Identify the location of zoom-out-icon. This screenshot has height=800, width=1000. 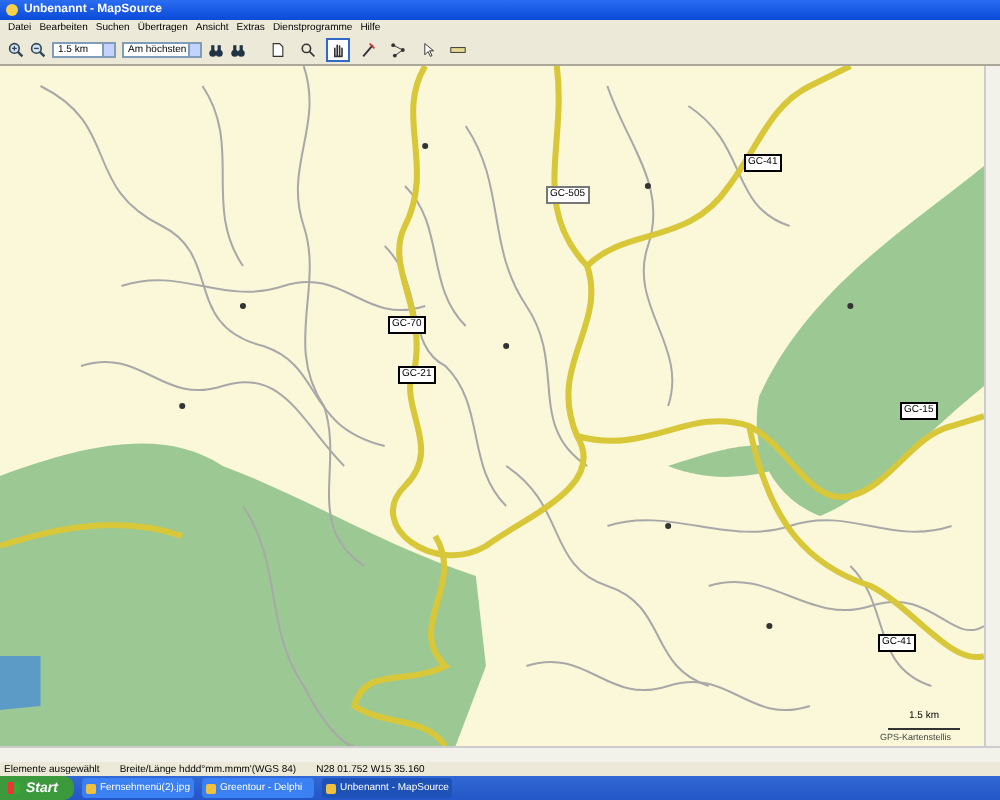
(38, 50).